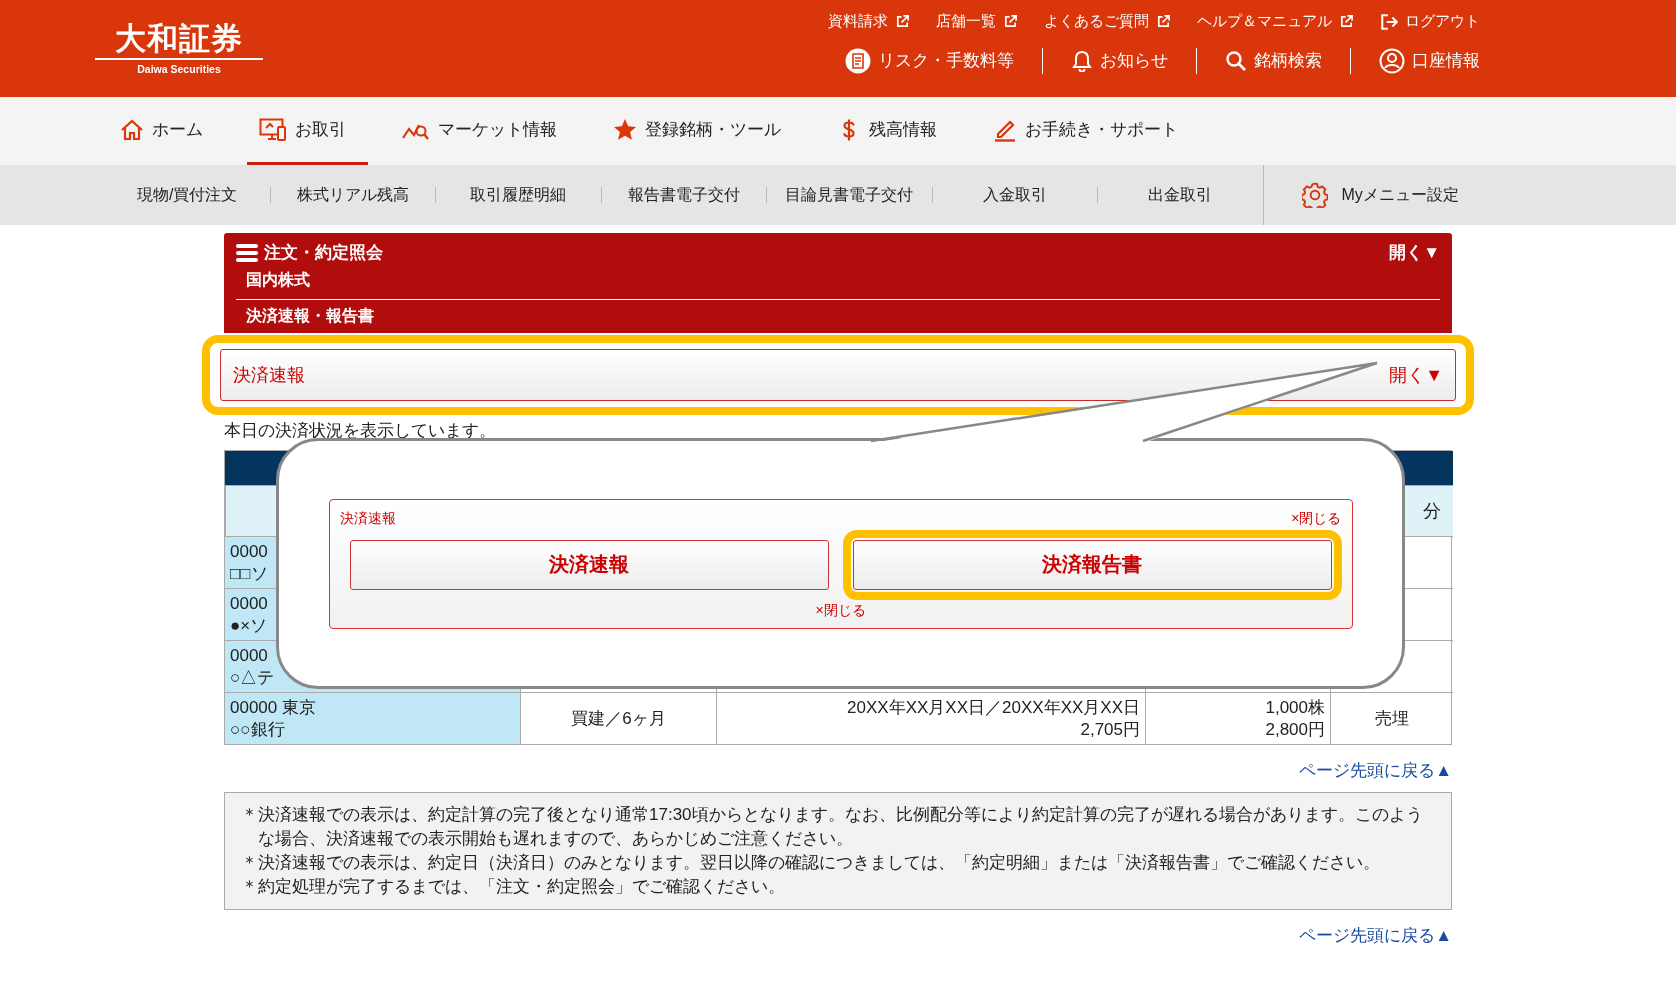  What do you see at coordinates (310, 316) in the screenshot?
I see `panel-subtitle: 決済速報・報告書` at bounding box center [310, 316].